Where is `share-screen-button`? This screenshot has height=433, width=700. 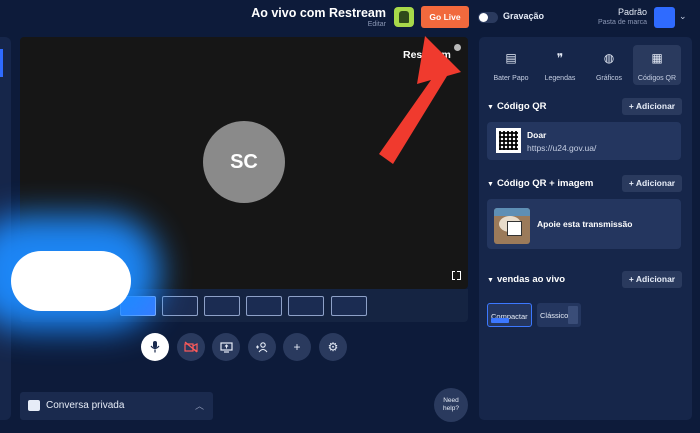 share-screen-button is located at coordinates (226, 347).